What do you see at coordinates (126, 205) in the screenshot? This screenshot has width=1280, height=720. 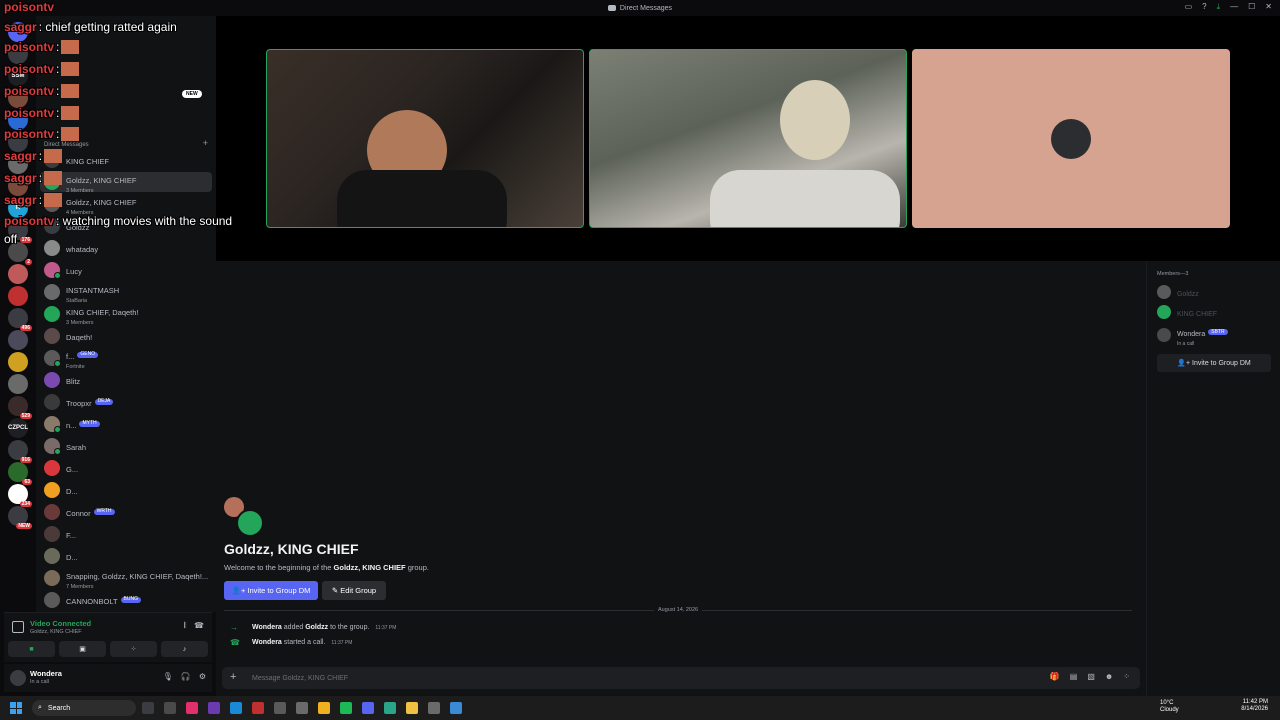 I see `dm-list-item: Goldzz, KING CHIEF 4 Members` at bounding box center [126, 205].